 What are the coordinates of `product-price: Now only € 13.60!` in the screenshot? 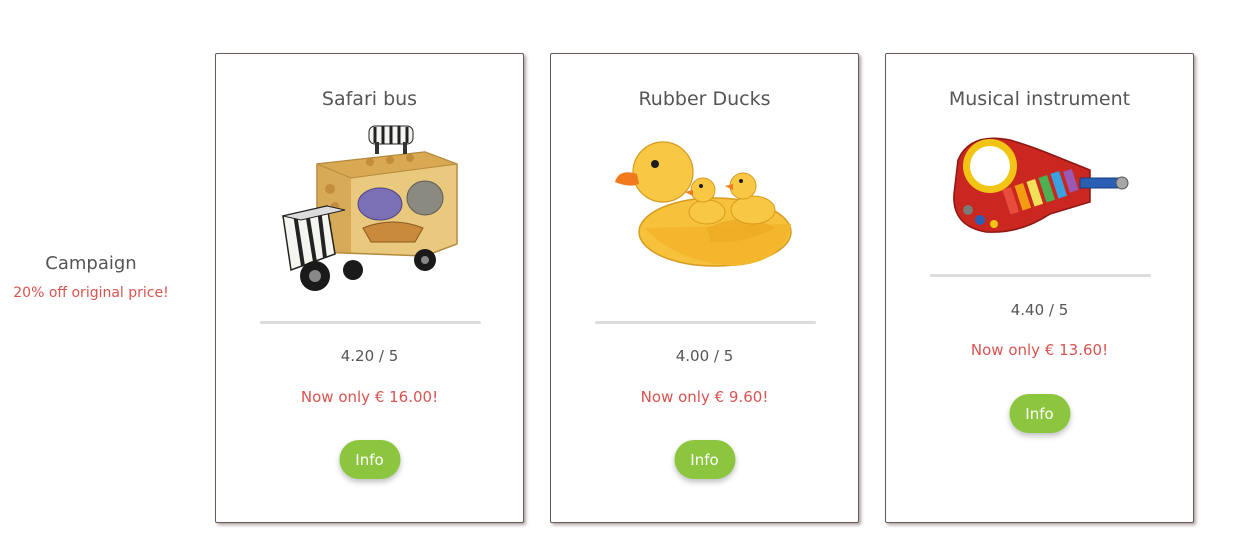 It's located at (1039, 350).